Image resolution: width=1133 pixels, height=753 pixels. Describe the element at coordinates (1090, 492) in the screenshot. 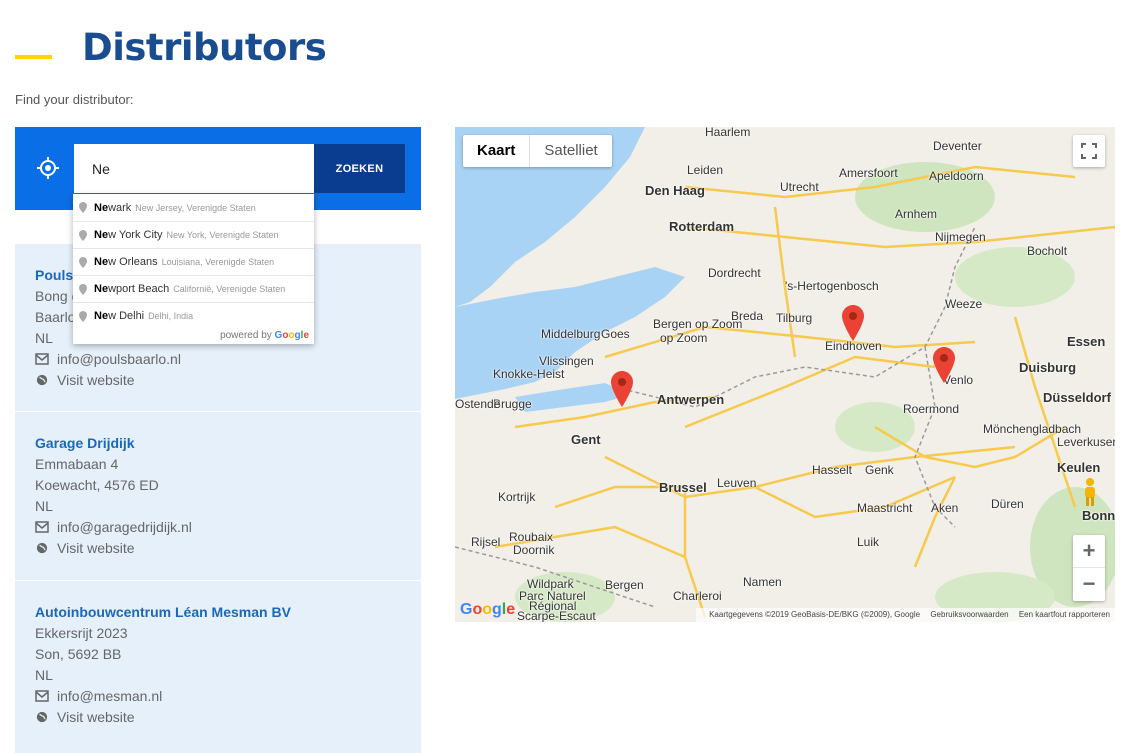

I see `pegman-icon` at that location.